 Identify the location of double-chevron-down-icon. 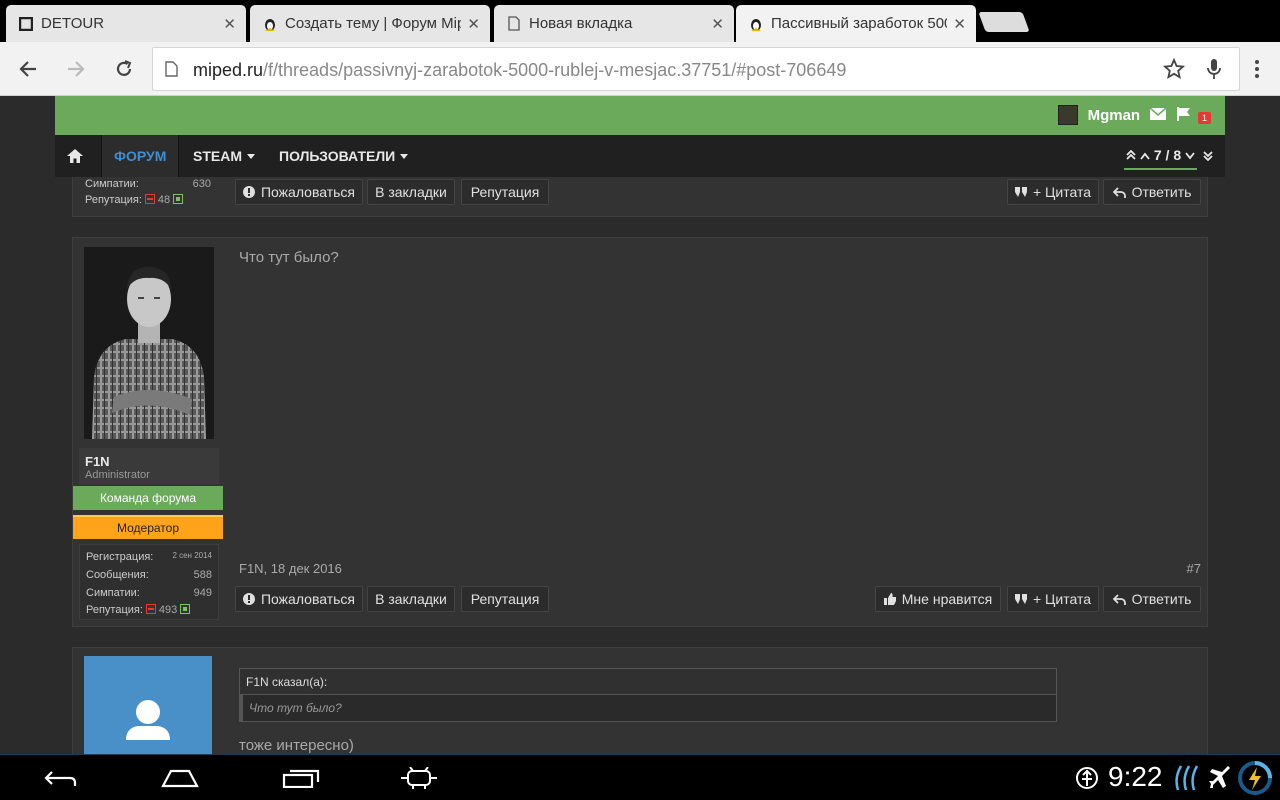
(1208, 156).